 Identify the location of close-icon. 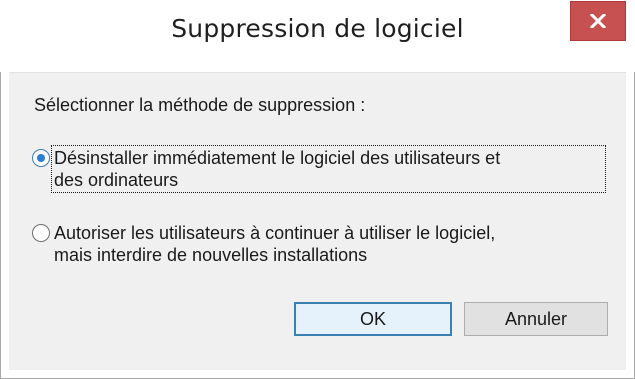
(598, 21).